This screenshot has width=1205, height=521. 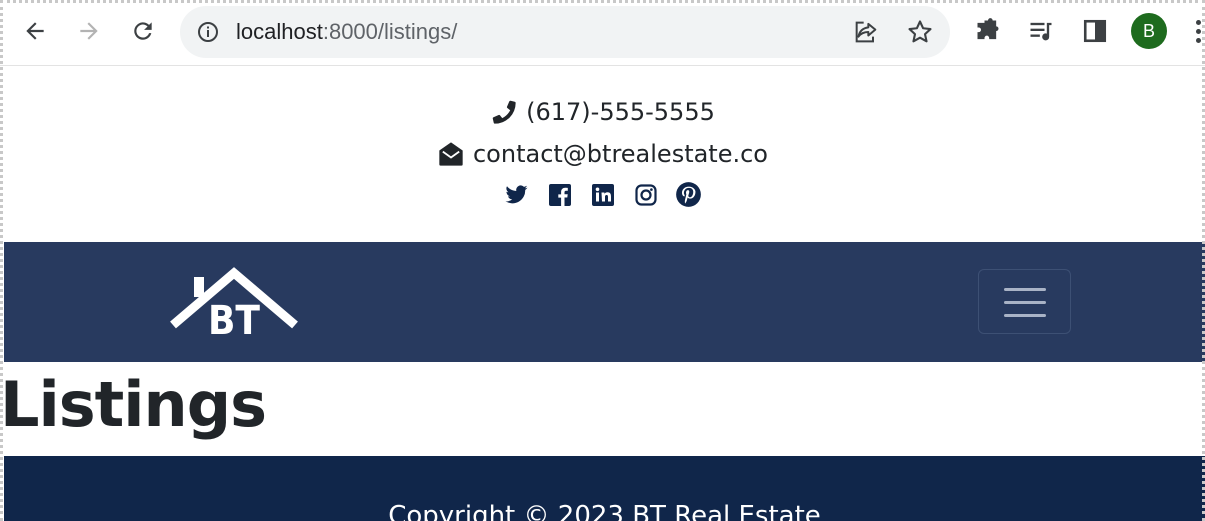 What do you see at coordinates (604, 488) in the screenshot?
I see `footer: Copyright © 2023 BT Real Estate` at bounding box center [604, 488].